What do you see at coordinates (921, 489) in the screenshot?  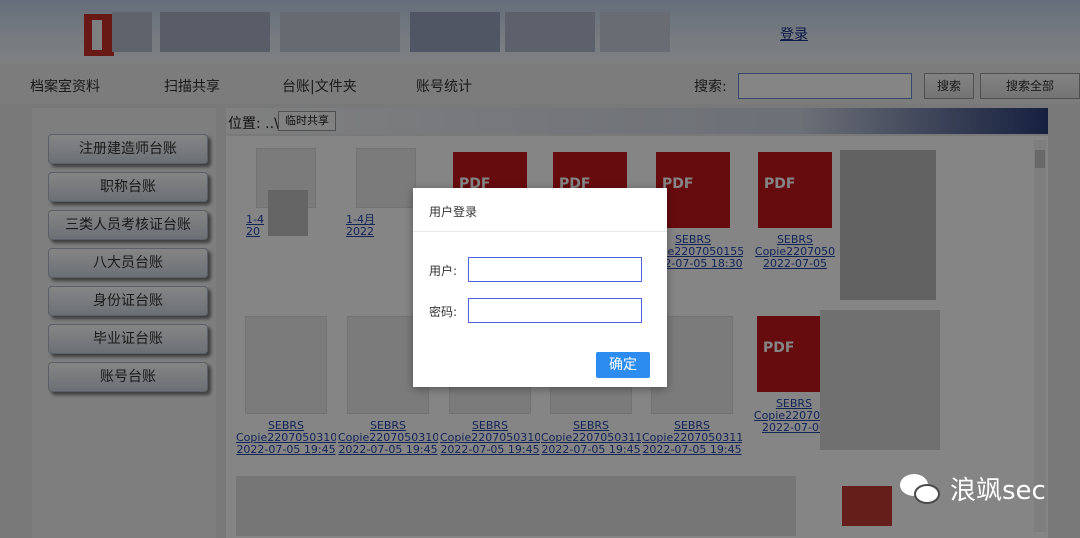 I see `wechat-icon` at bounding box center [921, 489].